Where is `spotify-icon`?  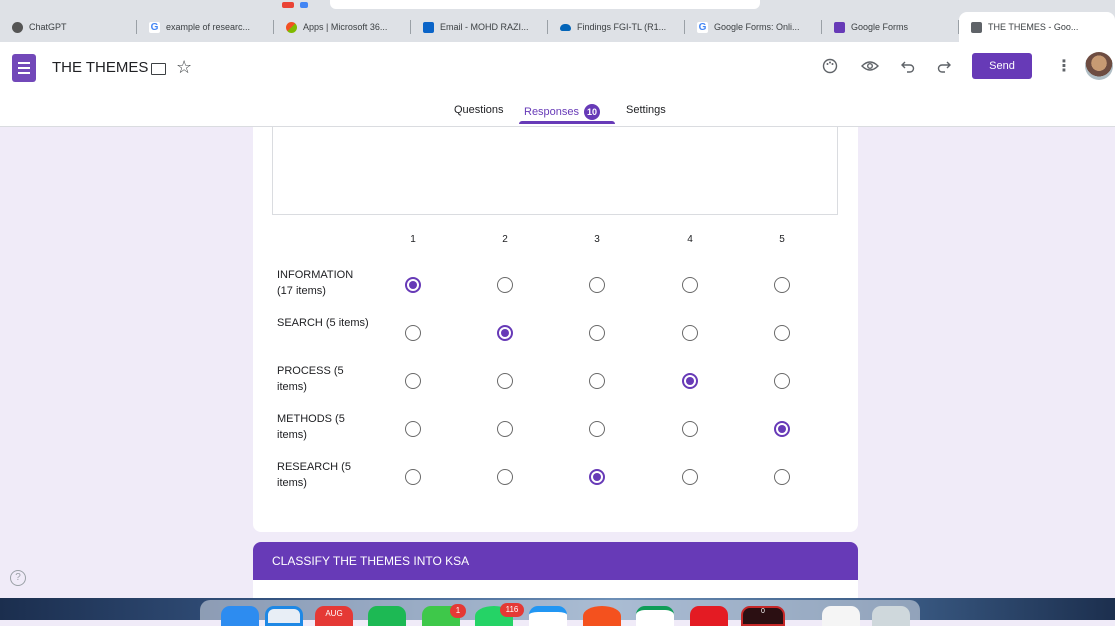 spotify-icon is located at coordinates (387, 616).